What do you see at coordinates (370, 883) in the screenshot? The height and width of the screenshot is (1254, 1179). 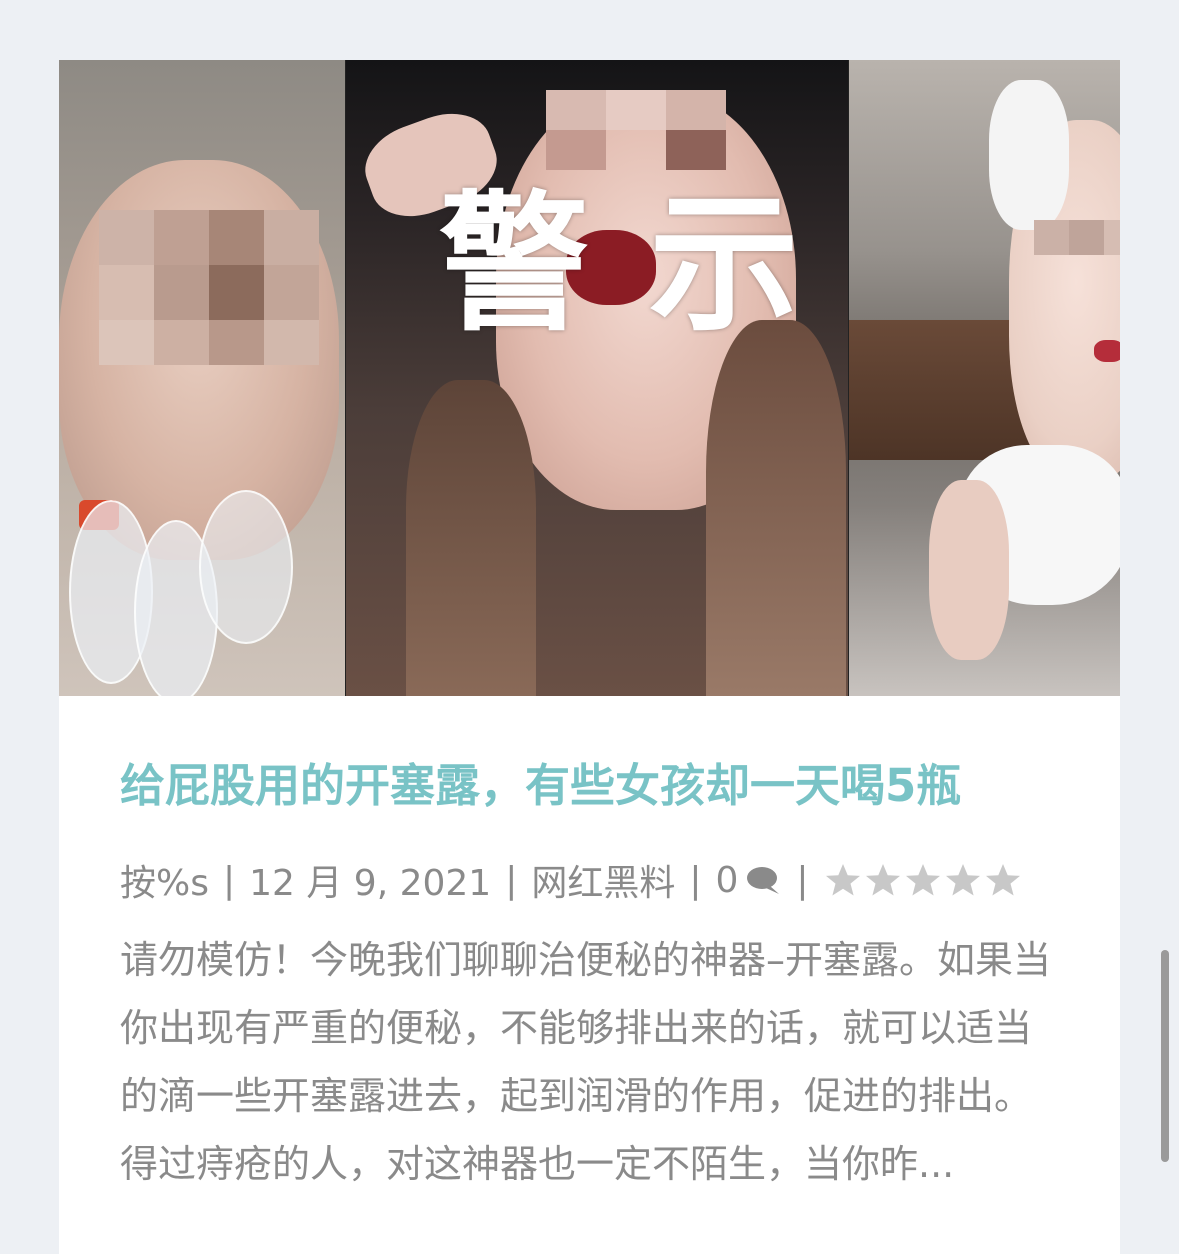 I see `post-date: 12 月 9, 2021` at bounding box center [370, 883].